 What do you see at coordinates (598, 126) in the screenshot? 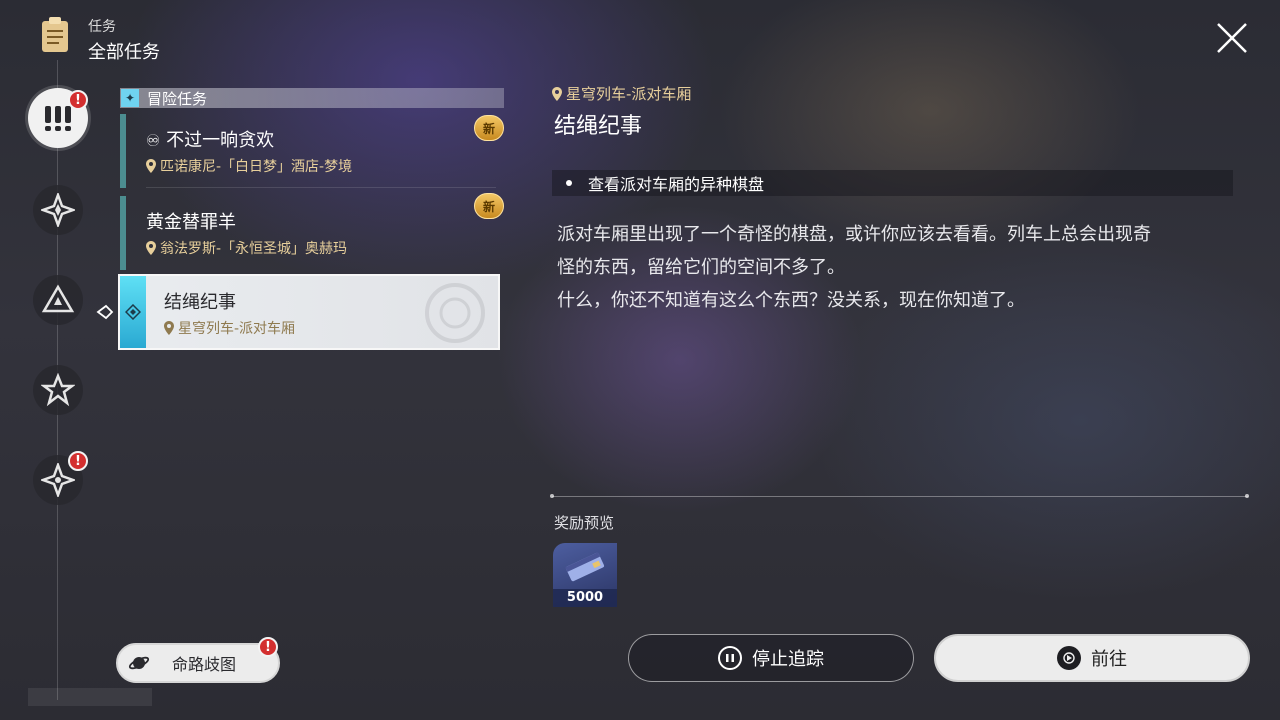
I see `detail-title: 结绳纪事` at bounding box center [598, 126].